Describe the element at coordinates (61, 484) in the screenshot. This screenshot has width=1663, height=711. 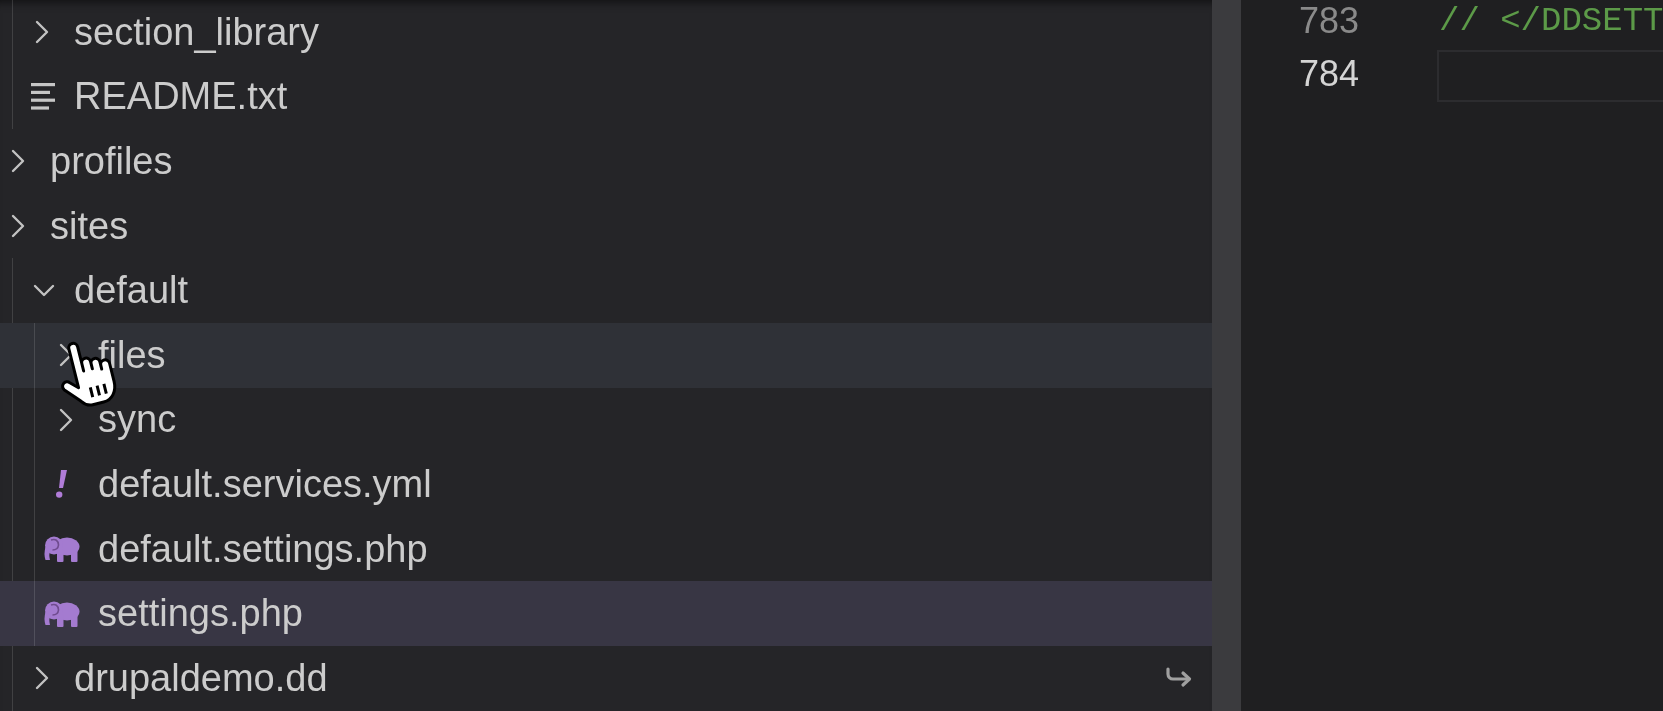
I see `exclamation-icon` at that location.